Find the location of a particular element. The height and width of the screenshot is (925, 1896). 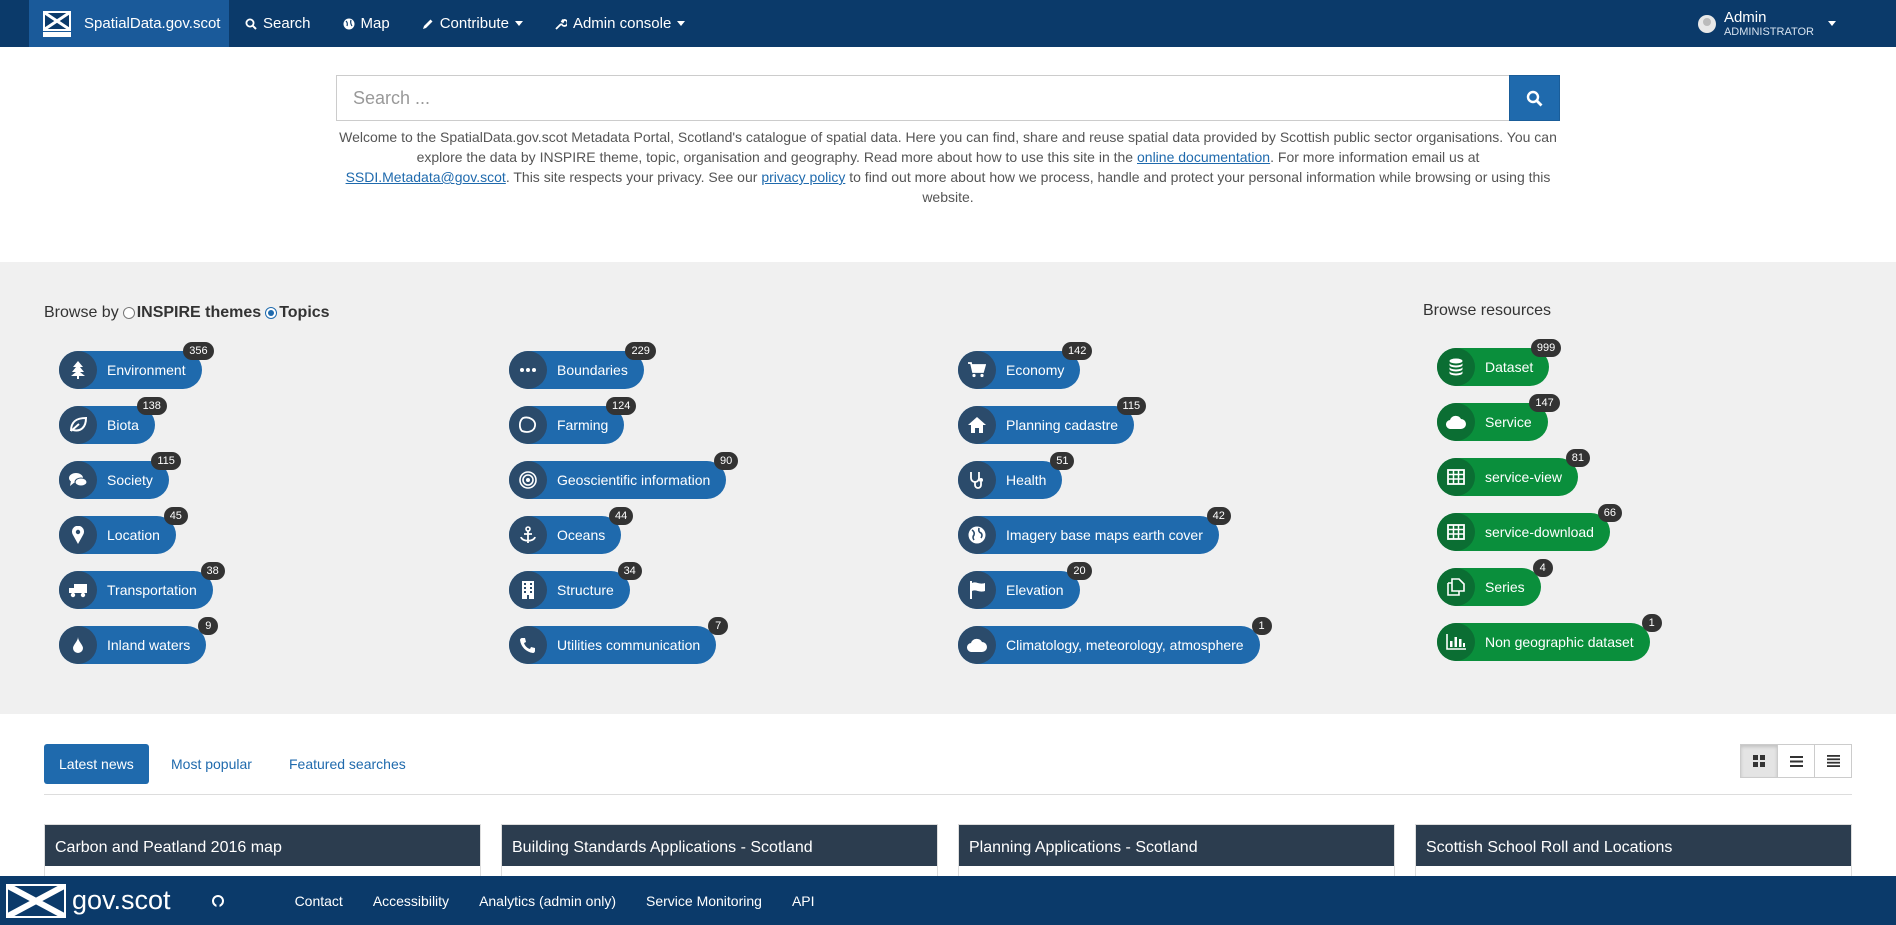

comments-icon is located at coordinates (78, 480).